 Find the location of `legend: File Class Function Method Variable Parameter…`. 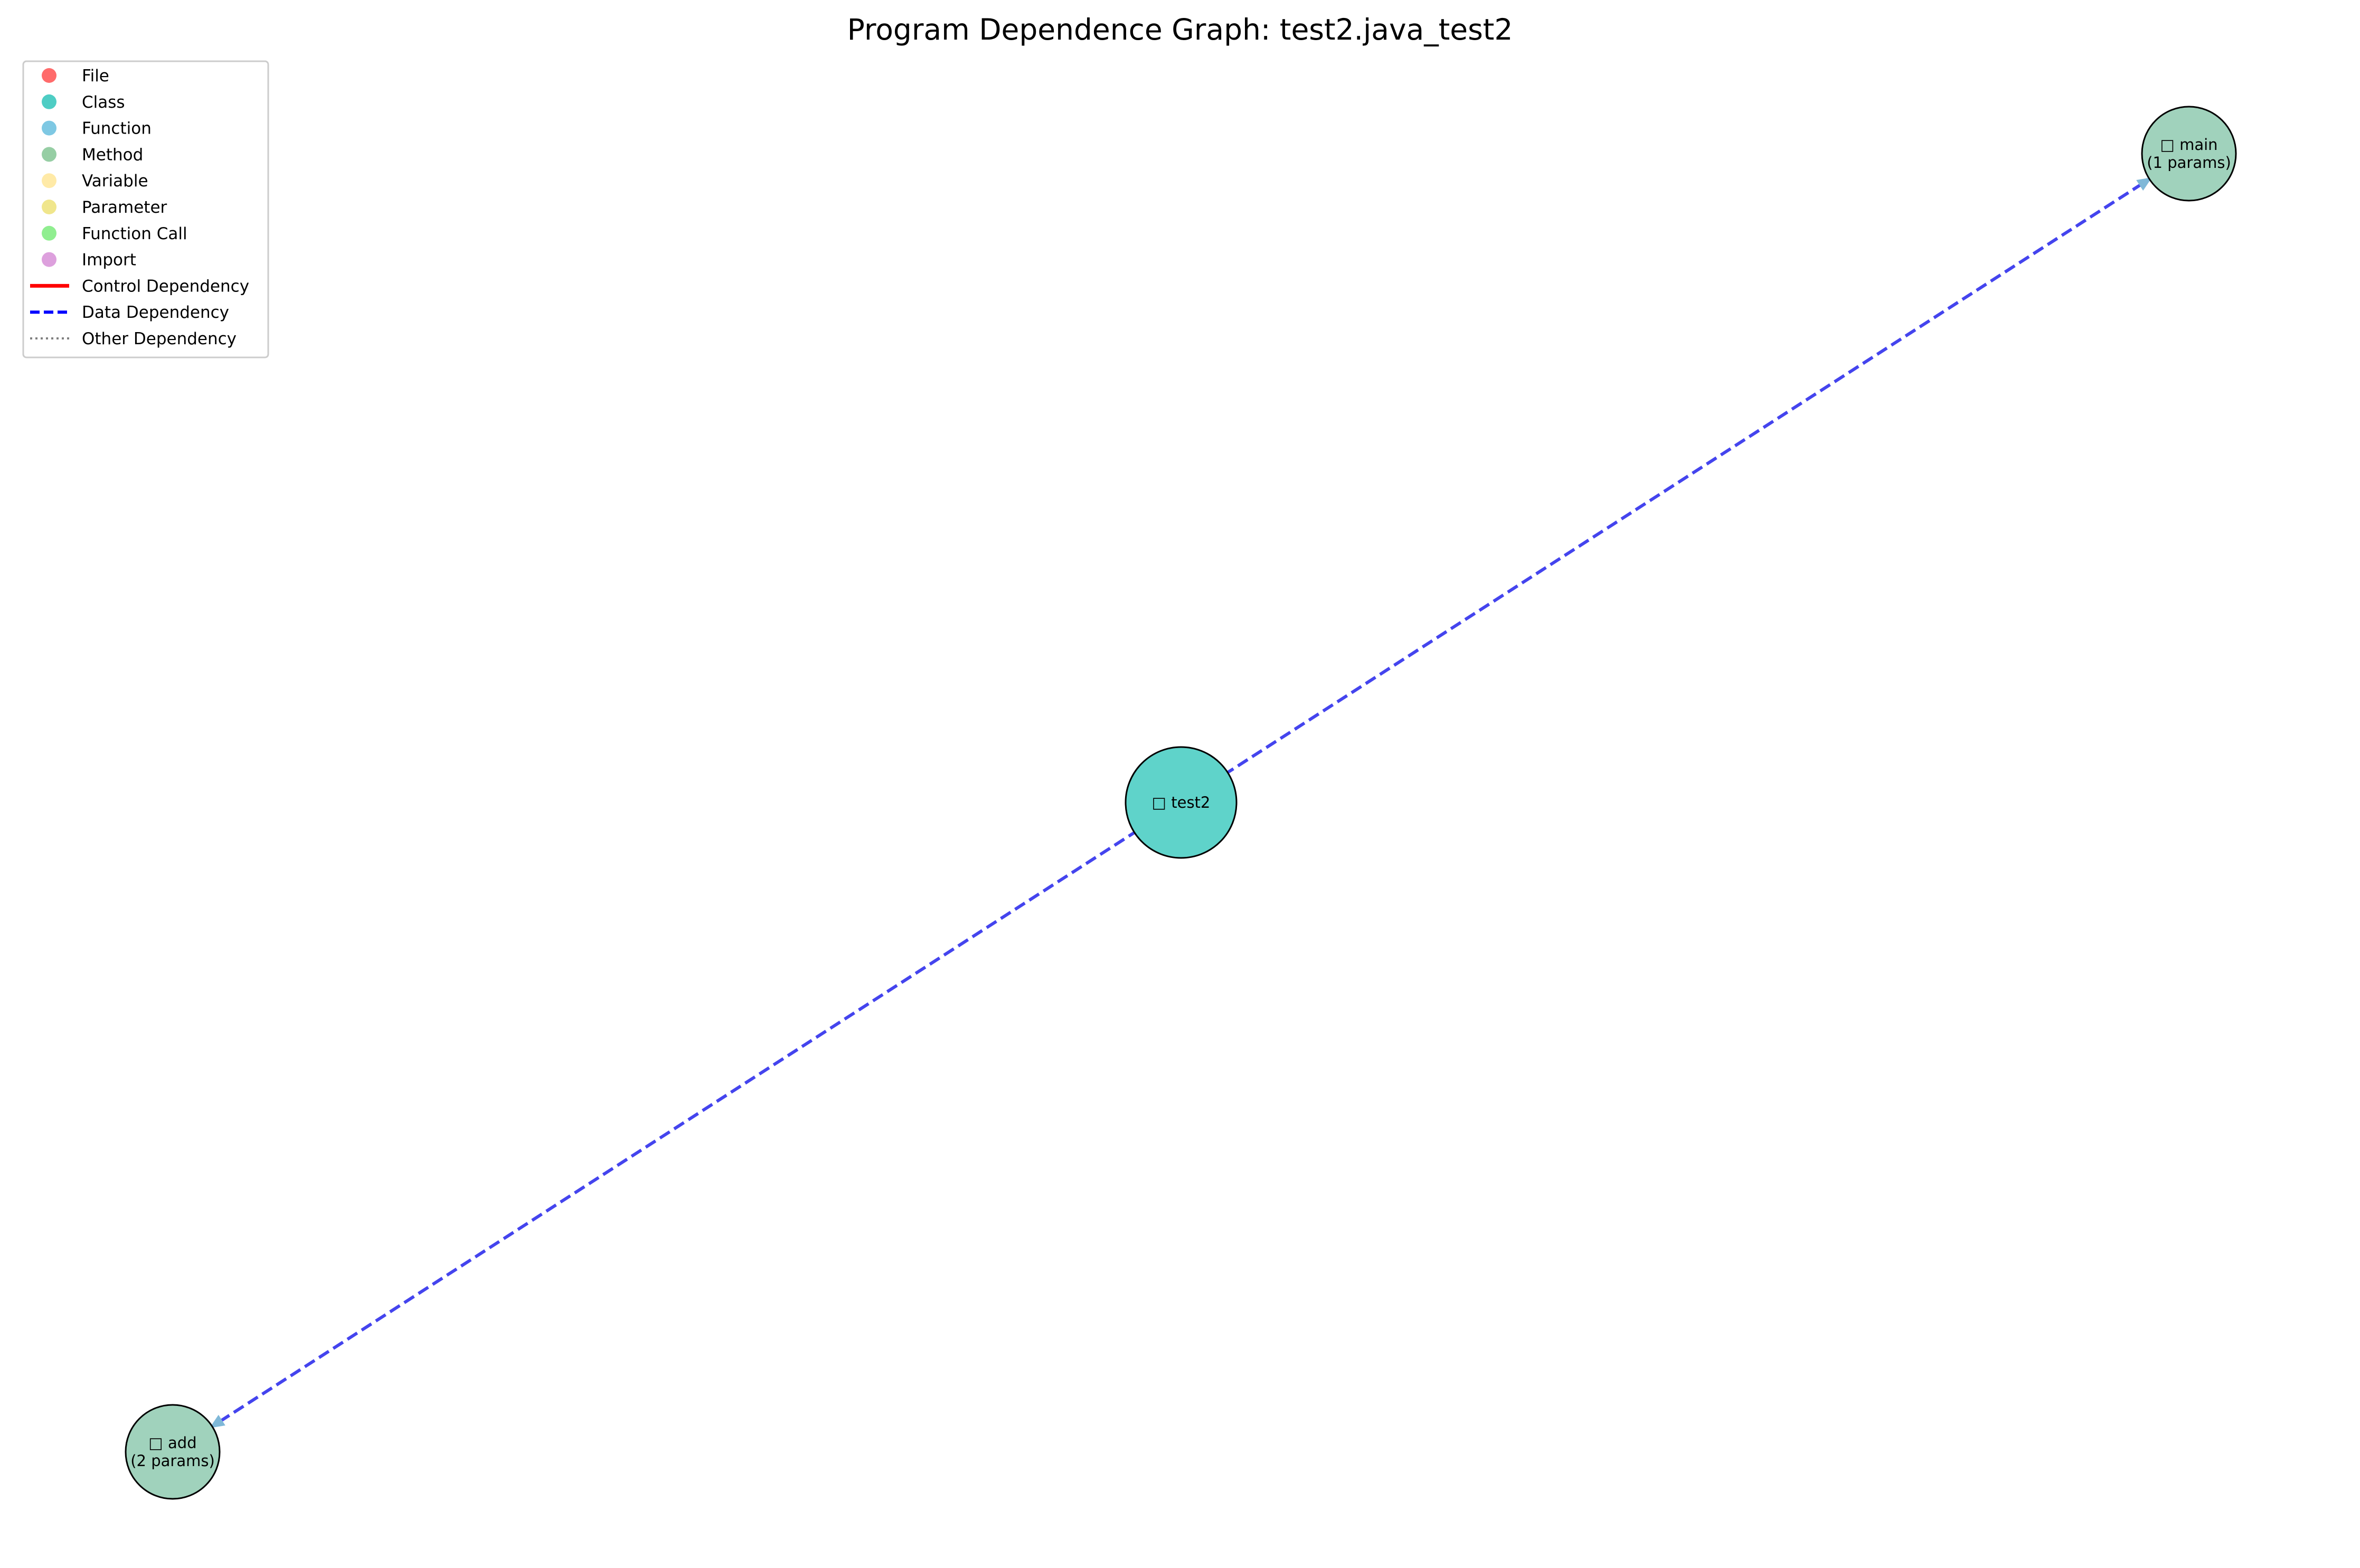

legend: File Class Function Method Variable Parameter… is located at coordinates (145, 209).